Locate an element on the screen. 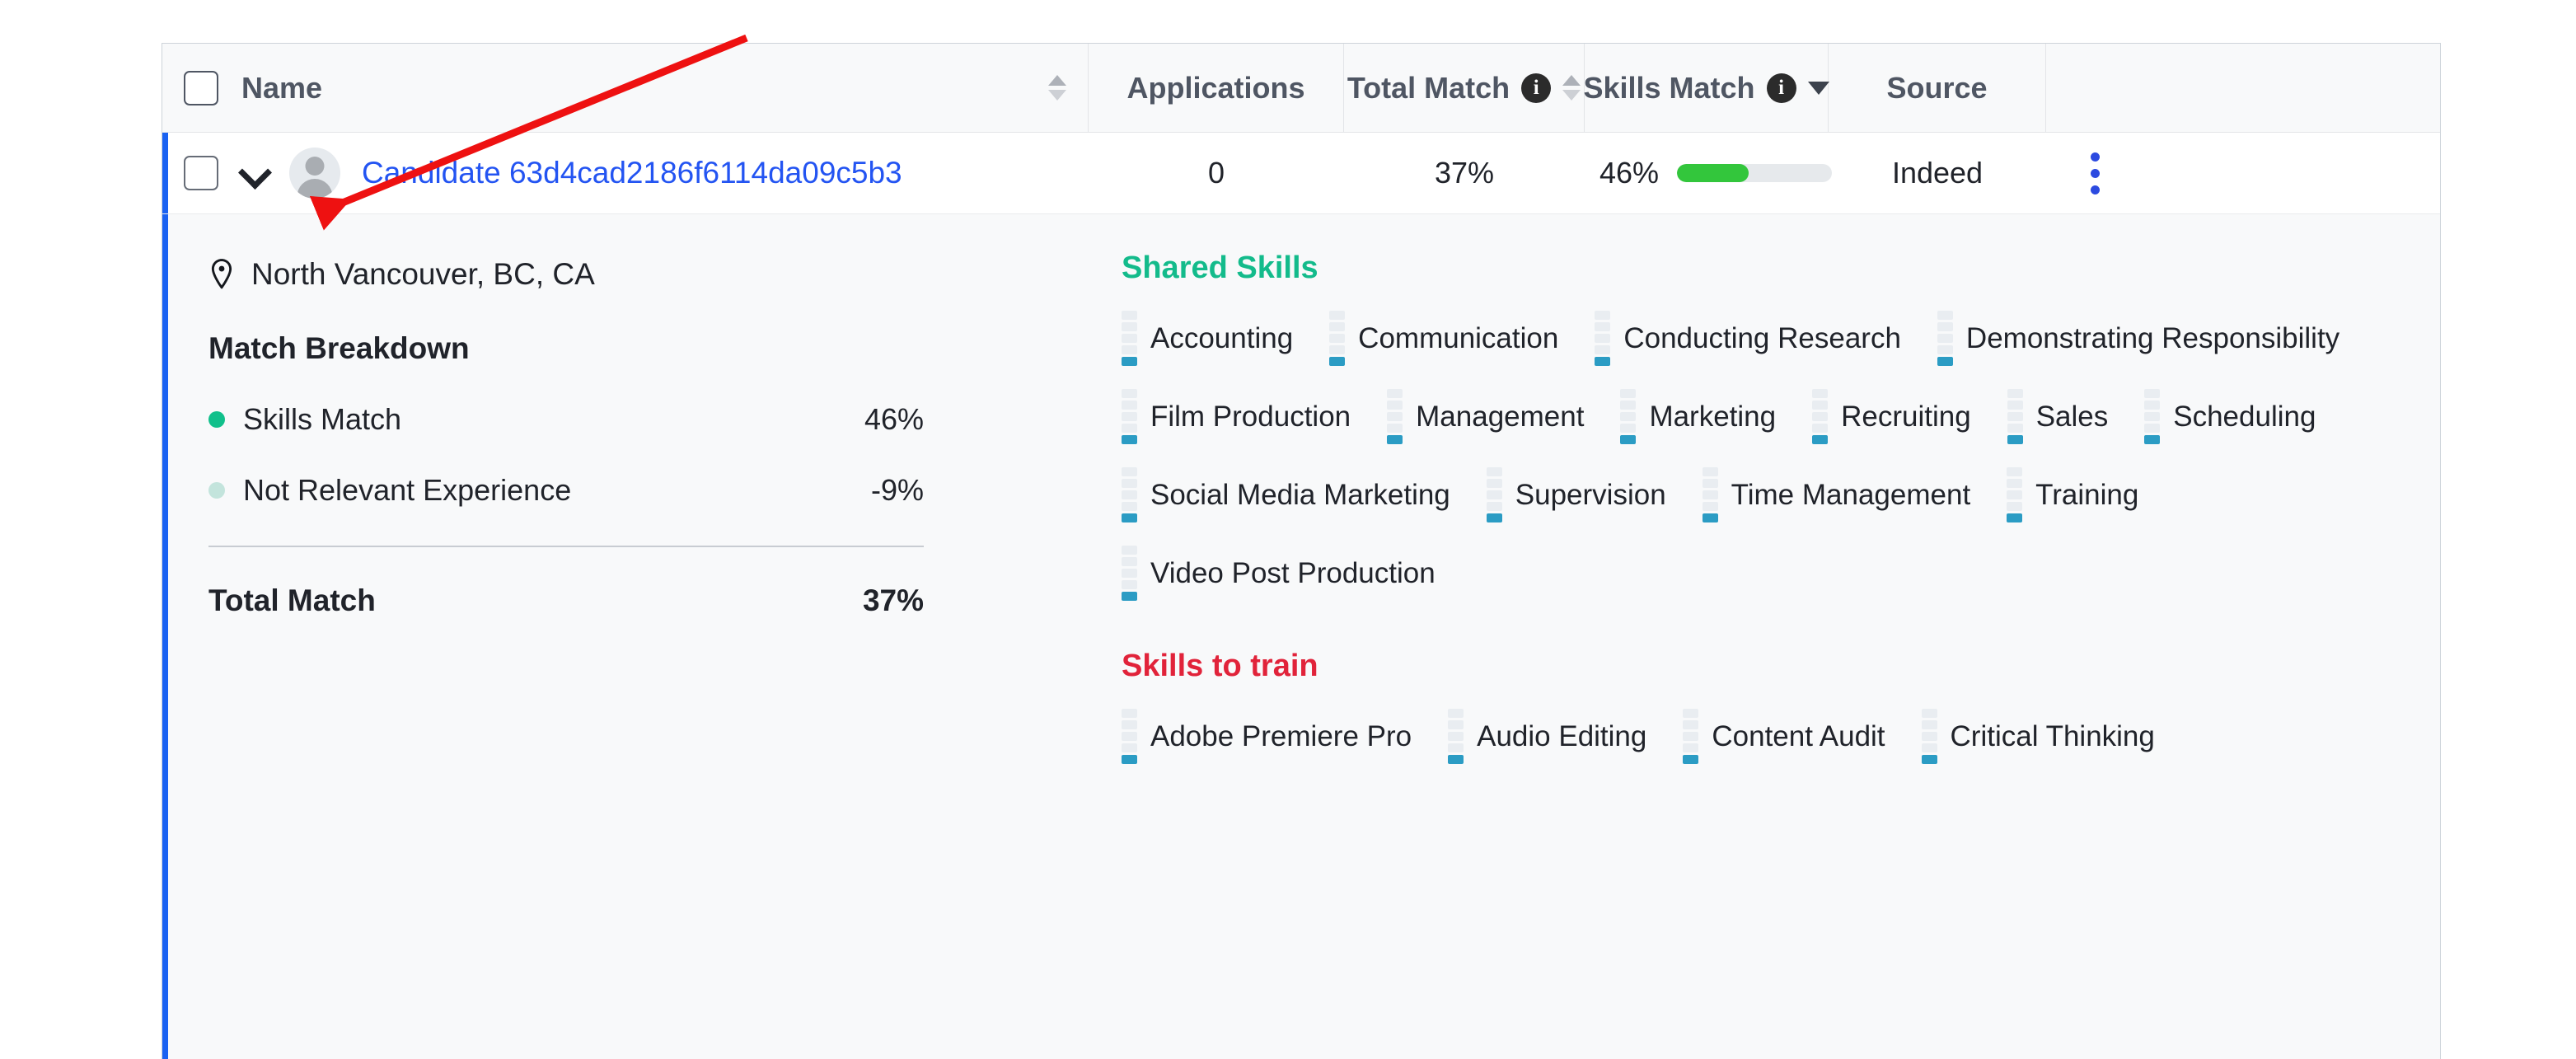 Image resolution: width=2576 pixels, height=1059 pixels. cell-applications: 0 is located at coordinates (1216, 173).